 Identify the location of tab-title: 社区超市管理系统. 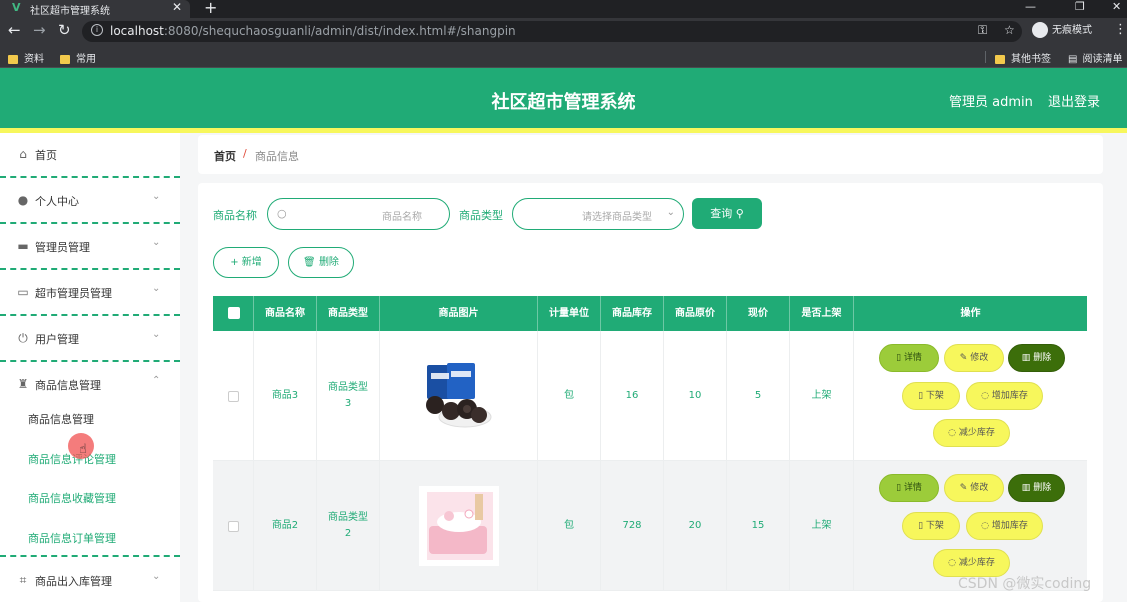
(70, 11).